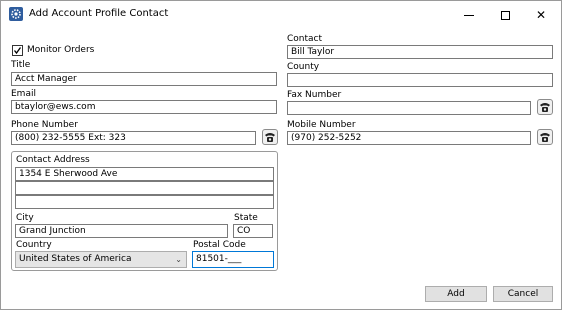 This screenshot has height=310, width=562. I want to click on address-line-1-input: 1354 E Sherwood Ave, so click(144, 174).